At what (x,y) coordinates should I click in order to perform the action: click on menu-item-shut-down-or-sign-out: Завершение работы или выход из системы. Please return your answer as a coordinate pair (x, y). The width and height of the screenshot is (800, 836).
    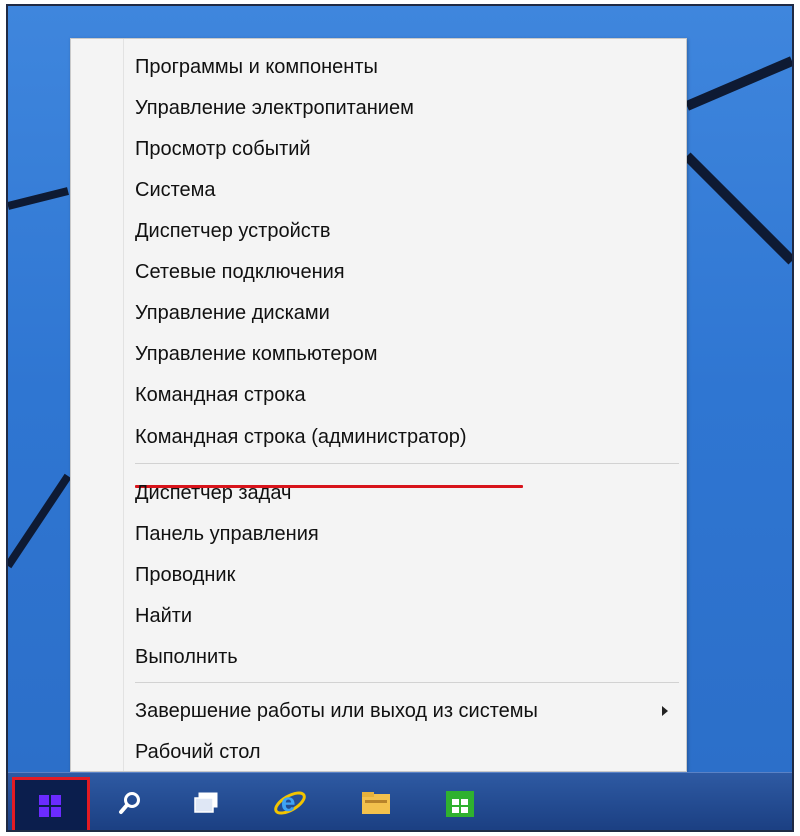
    Looking at the image, I should click on (378, 711).